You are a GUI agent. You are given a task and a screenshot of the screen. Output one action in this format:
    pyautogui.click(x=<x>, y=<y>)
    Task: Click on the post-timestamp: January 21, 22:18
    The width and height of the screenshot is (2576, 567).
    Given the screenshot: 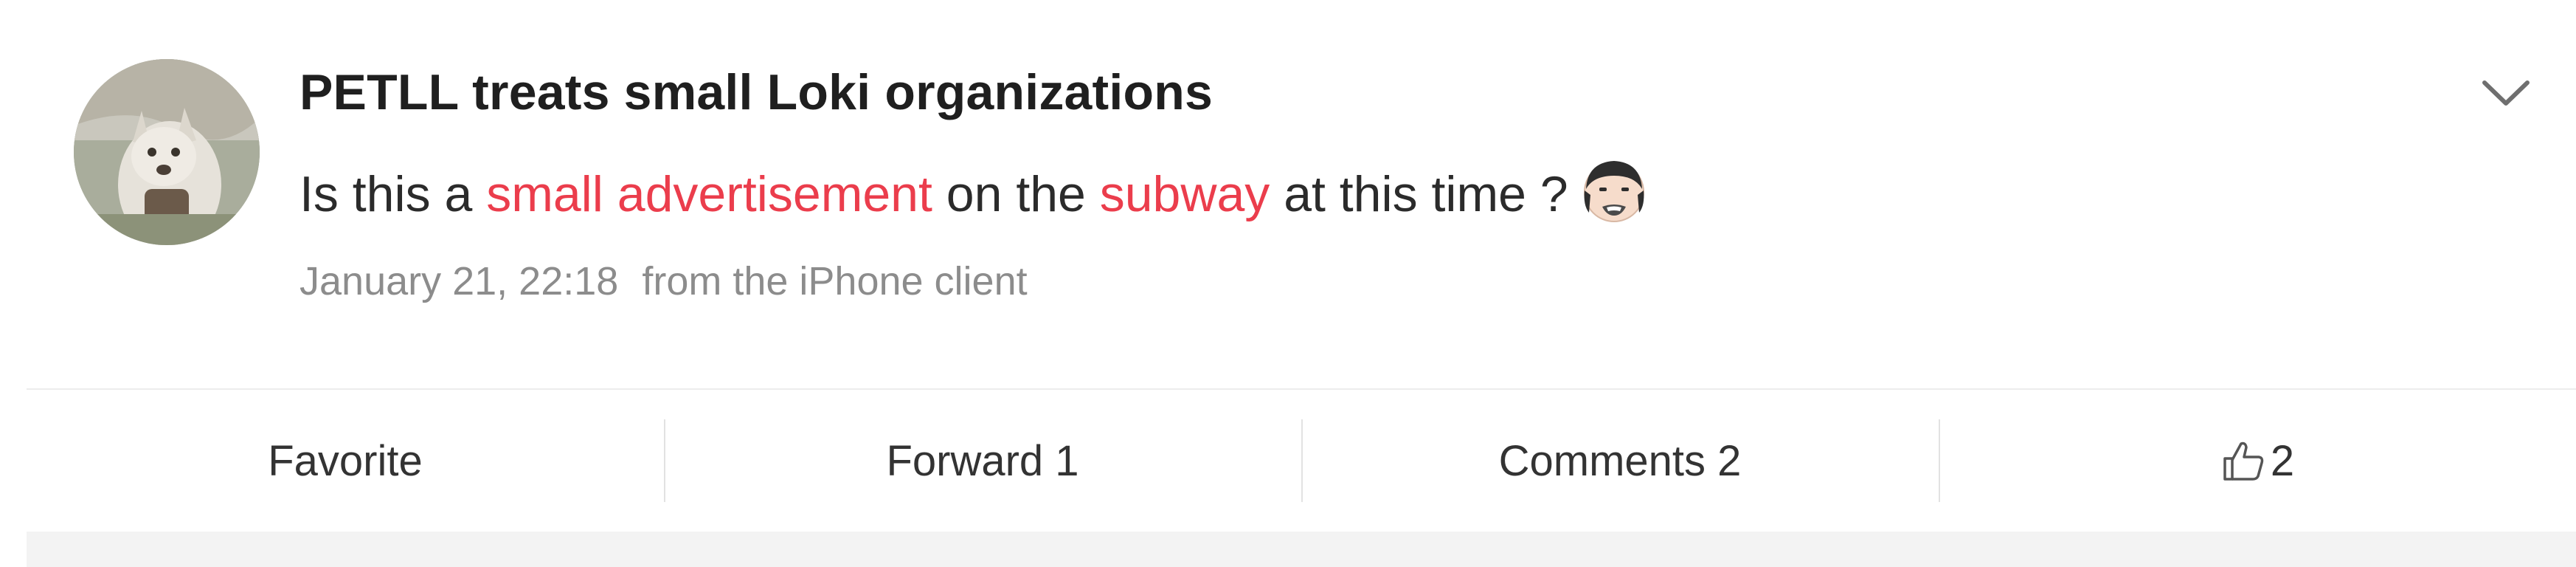 What is the action you would take?
    pyautogui.click(x=459, y=281)
    